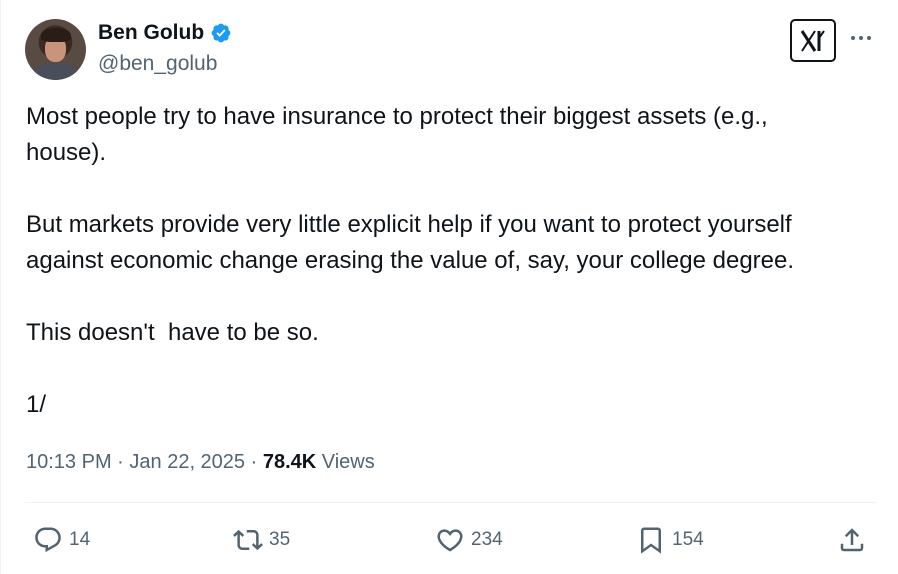  Describe the element at coordinates (187, 462) in the screenshot. I see `tweet-date: Jan 22, 2025` at that location.